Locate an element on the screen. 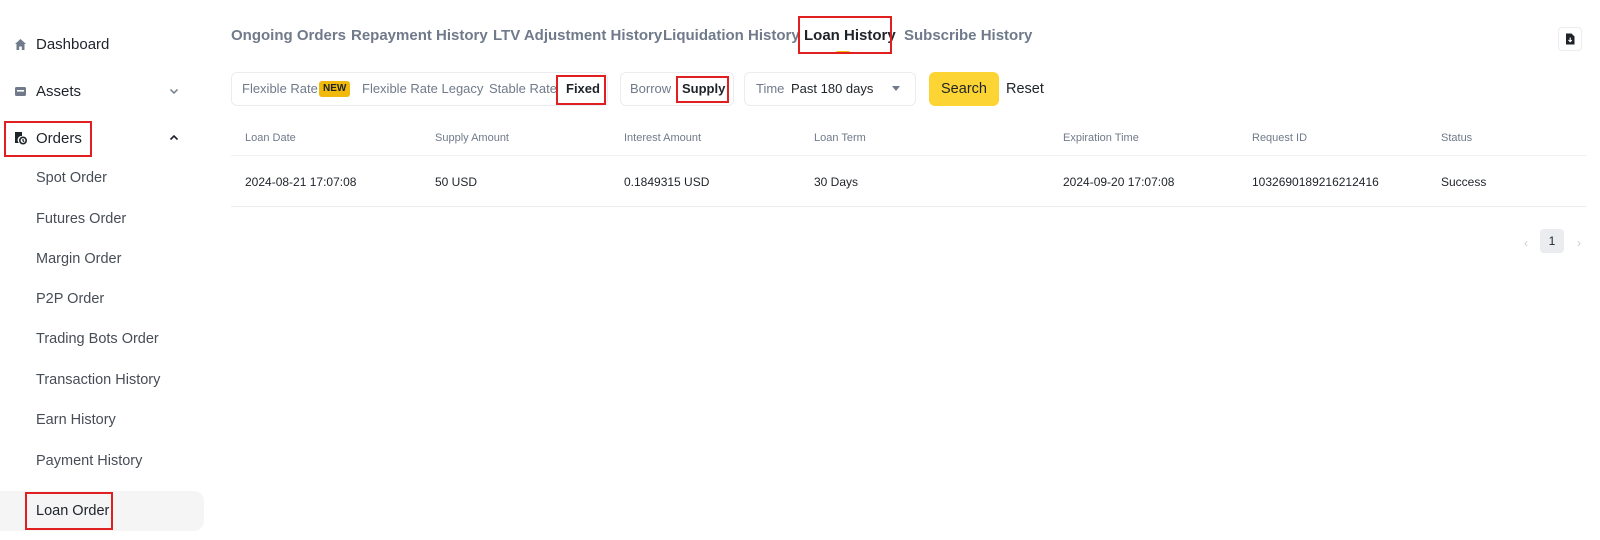 The image size is (1600, 540). sidebar-subitem-trading-bots-order: Trading Bots Order is located at coordinates (102, 339).